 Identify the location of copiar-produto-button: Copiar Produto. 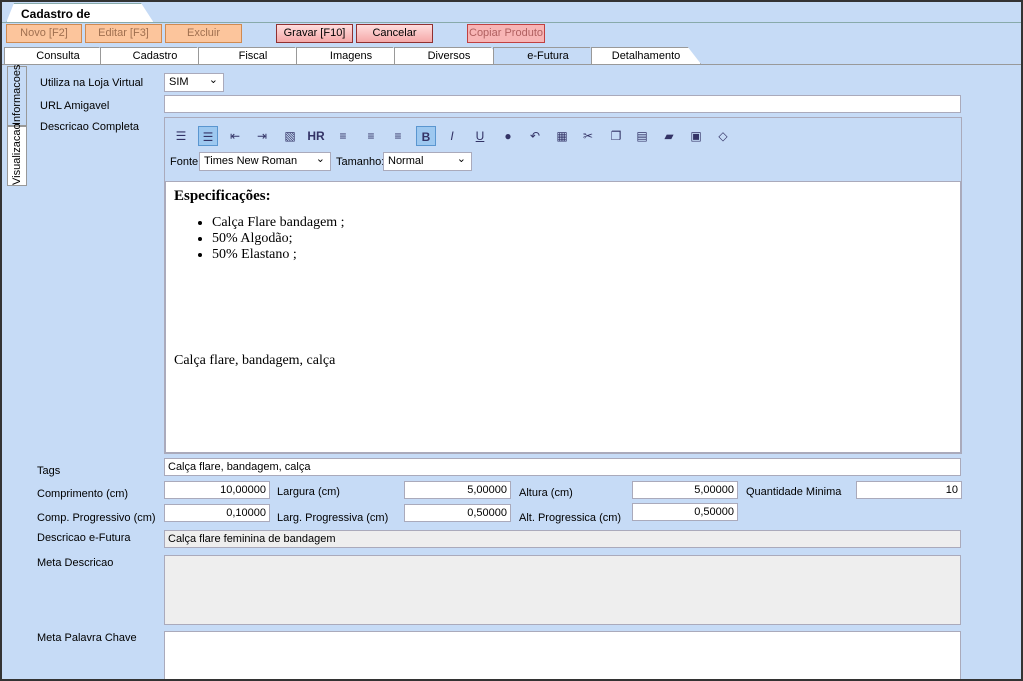
(506, 33).